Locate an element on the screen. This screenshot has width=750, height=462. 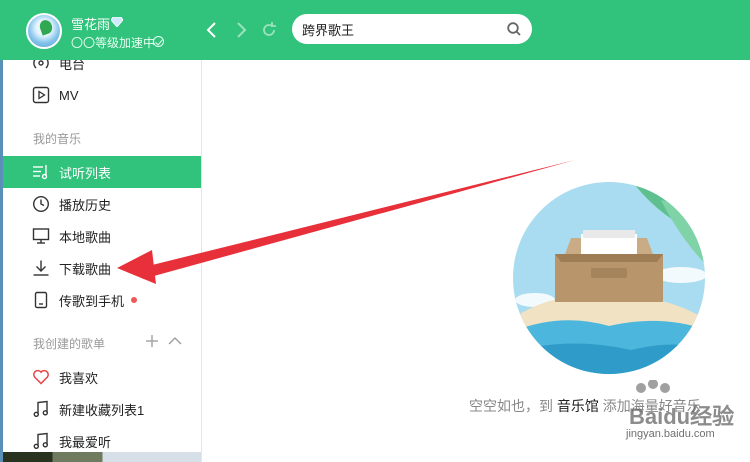
svg-text: Baidu经验 is located at coordinates (681, 416).